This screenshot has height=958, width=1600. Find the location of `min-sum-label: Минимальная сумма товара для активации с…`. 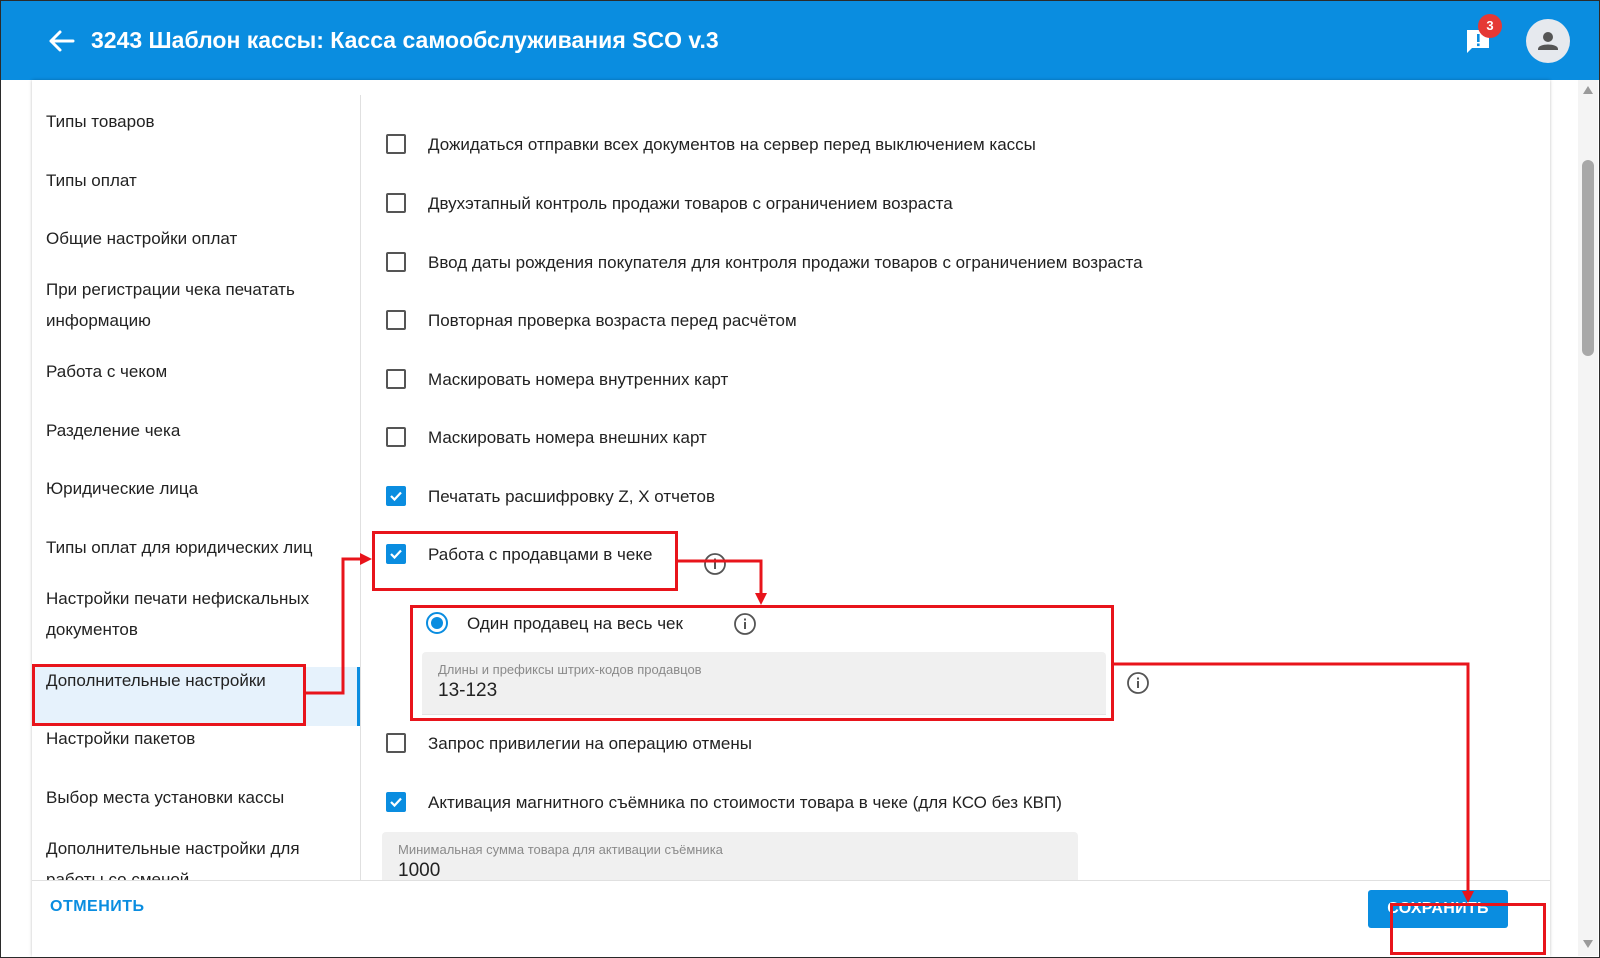

min-sum-label: Минимальная сумма товара для активации с… is located at coordinates (560, 849).